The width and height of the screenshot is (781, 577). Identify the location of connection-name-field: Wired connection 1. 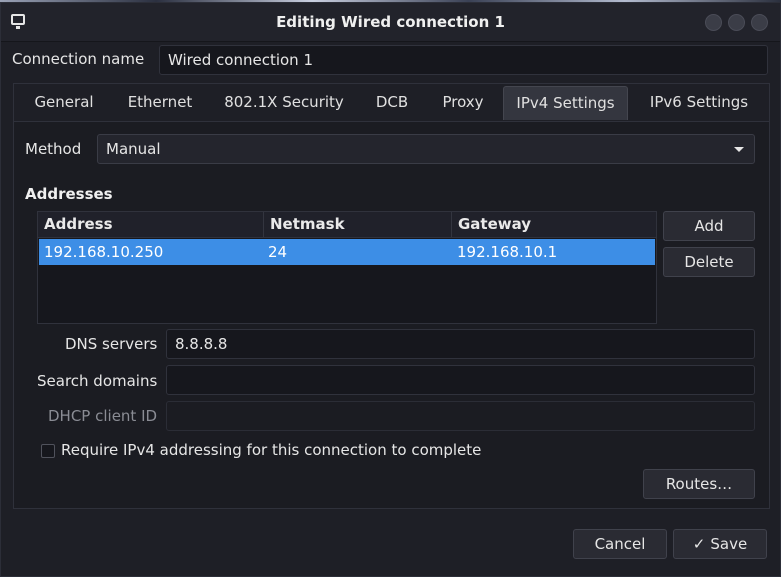
(463, 60).